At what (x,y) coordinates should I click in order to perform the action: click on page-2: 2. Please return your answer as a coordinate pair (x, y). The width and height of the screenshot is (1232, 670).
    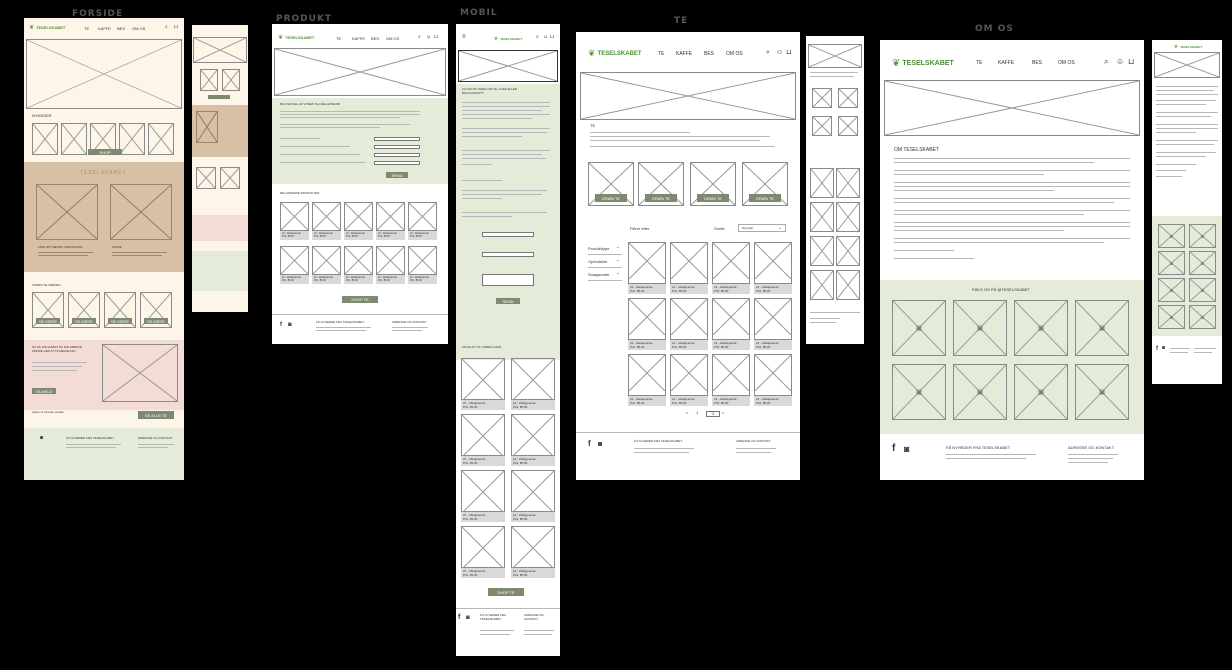
    Looking at the image, I should click on (713, 414).